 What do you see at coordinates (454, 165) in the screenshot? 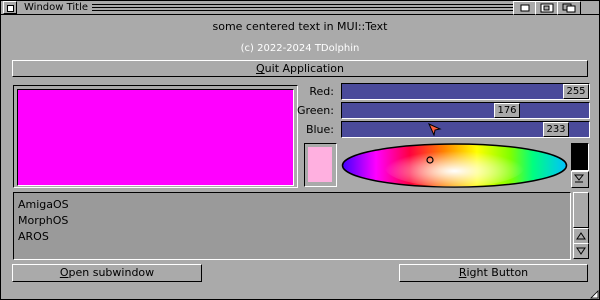
I see `color-wheel` at bounding box center [454, 165].